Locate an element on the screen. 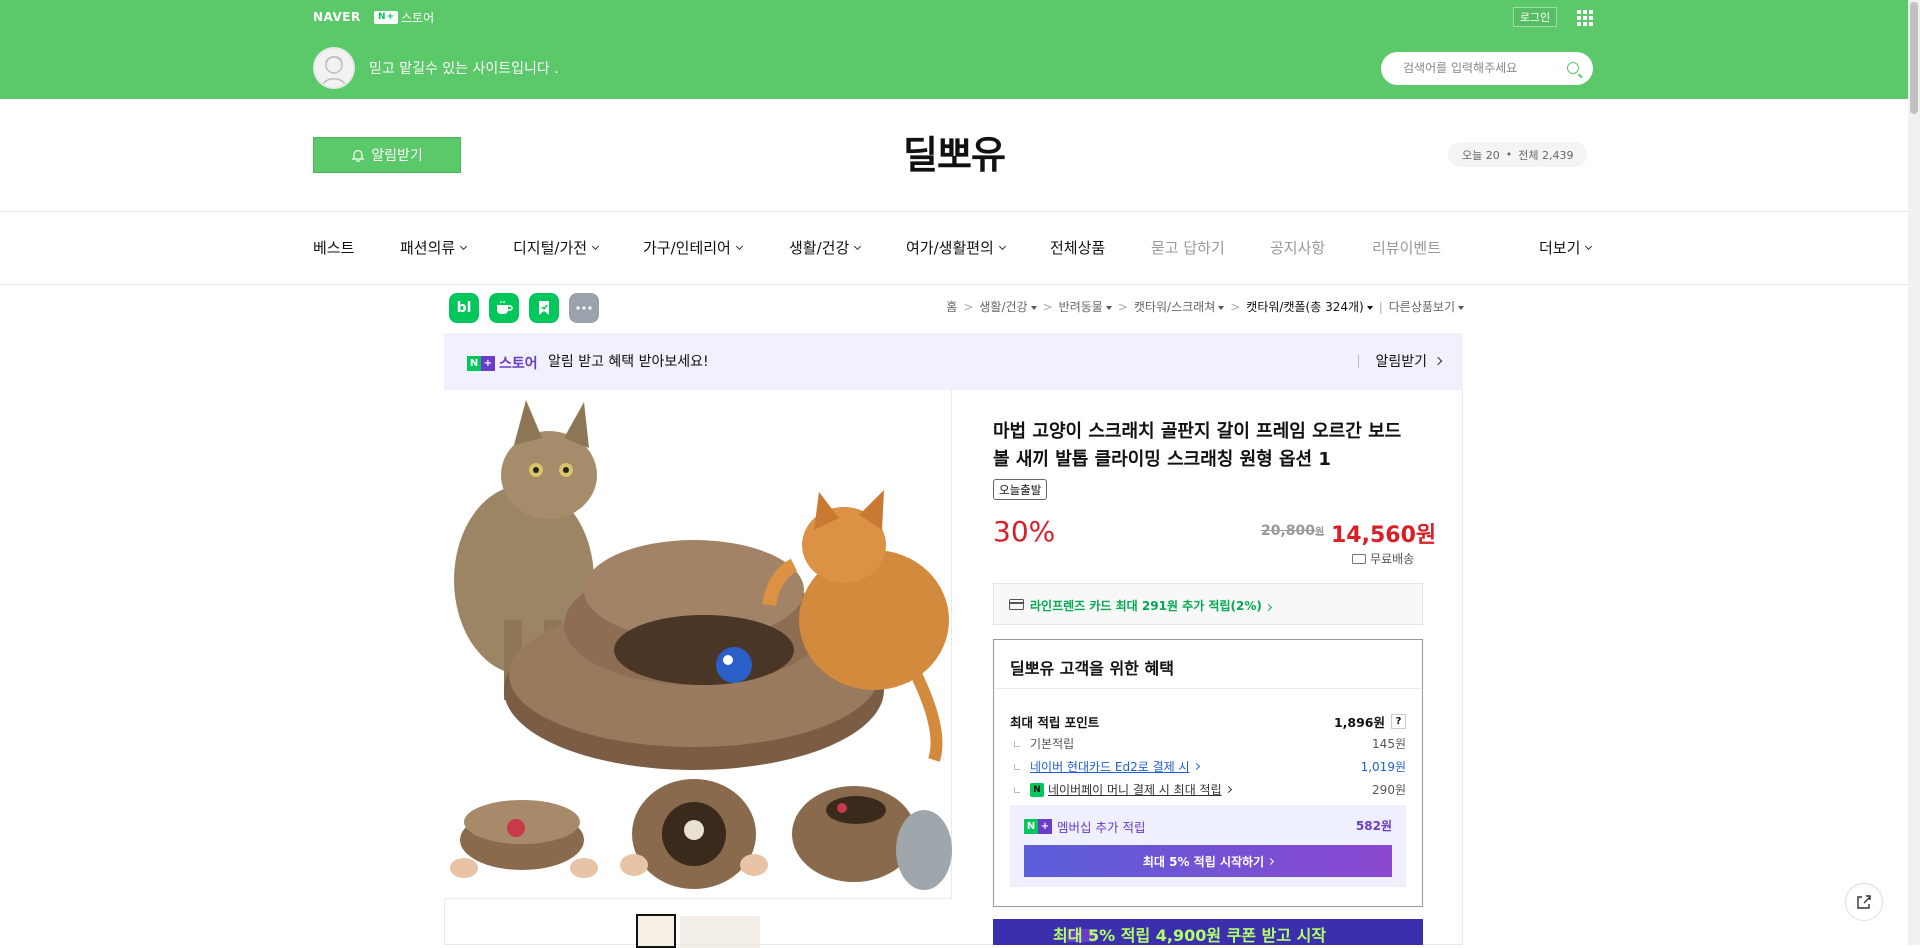 Image resolution: width=1920 pixels, height=948 pixels. nplus-store-promo-logo: N + 스토어 is located at coordinates (502, 363).